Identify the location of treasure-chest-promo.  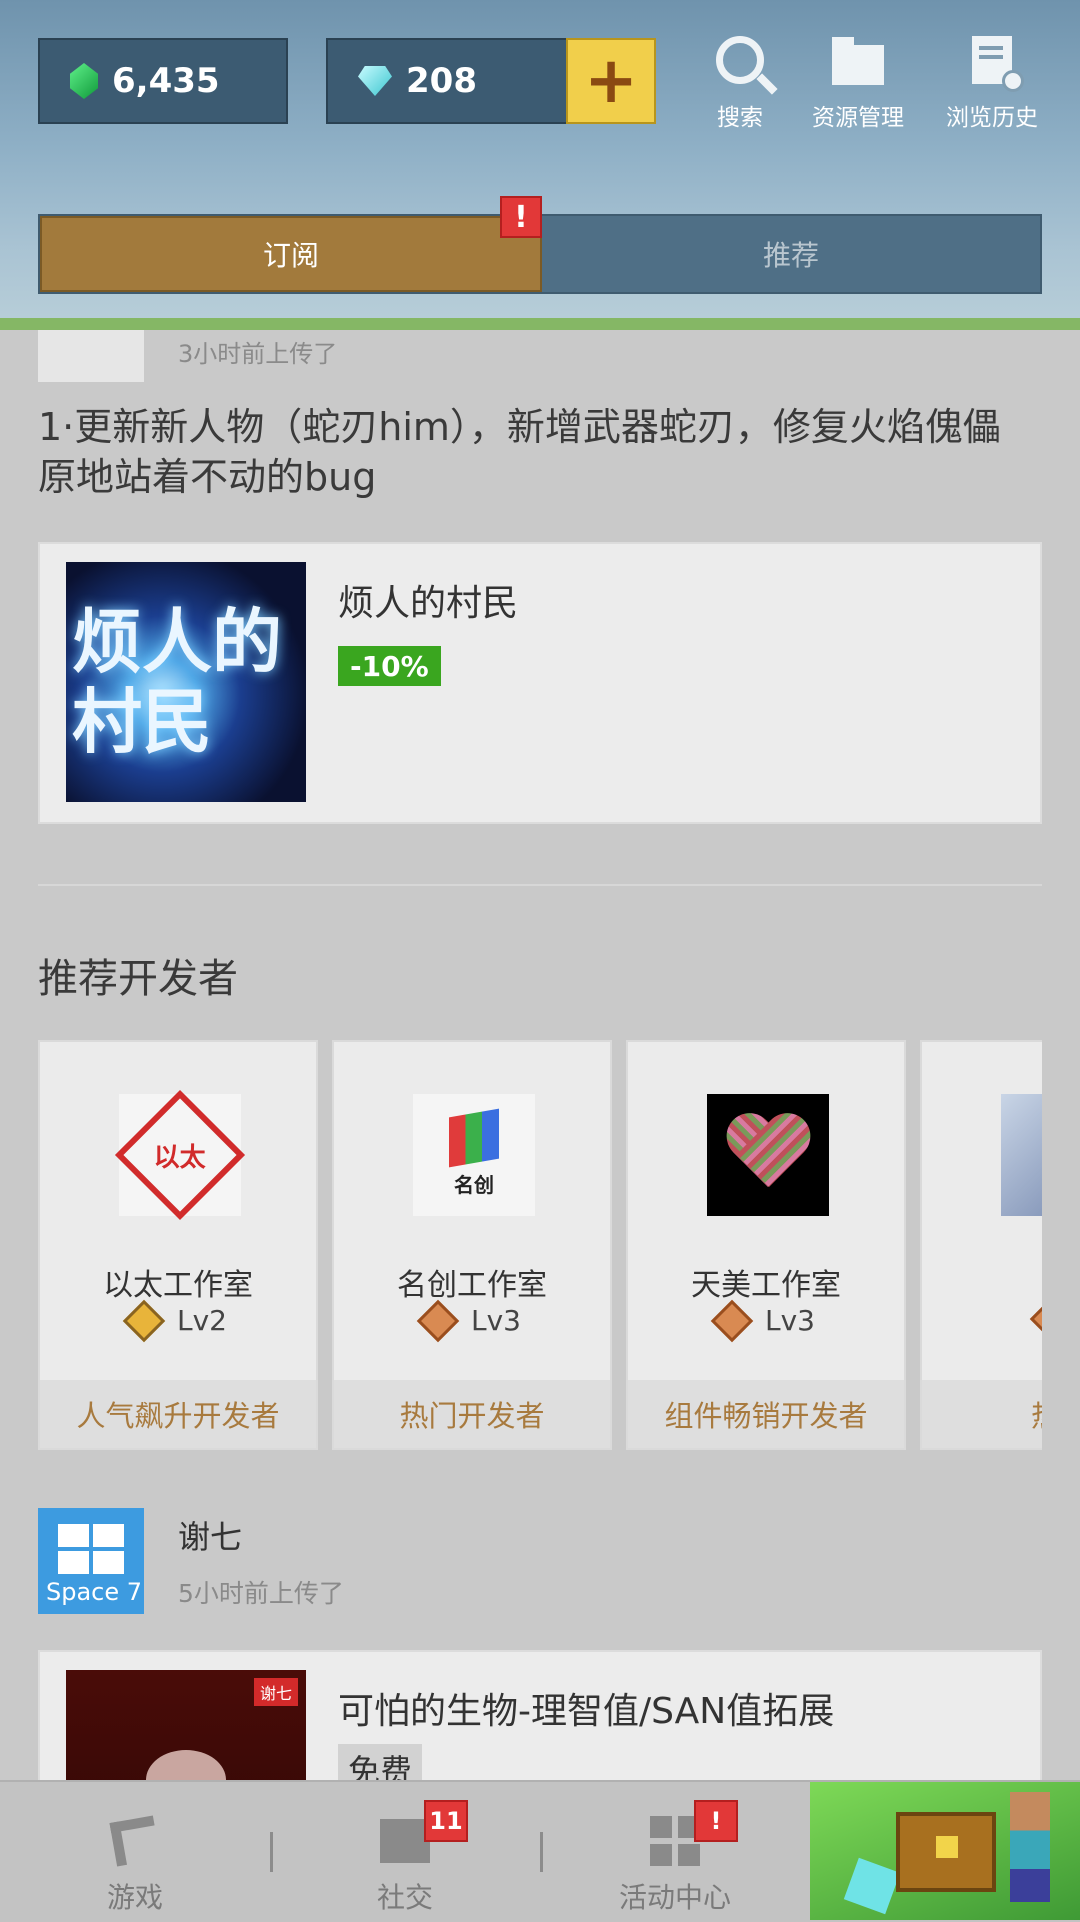
(945, 1851).